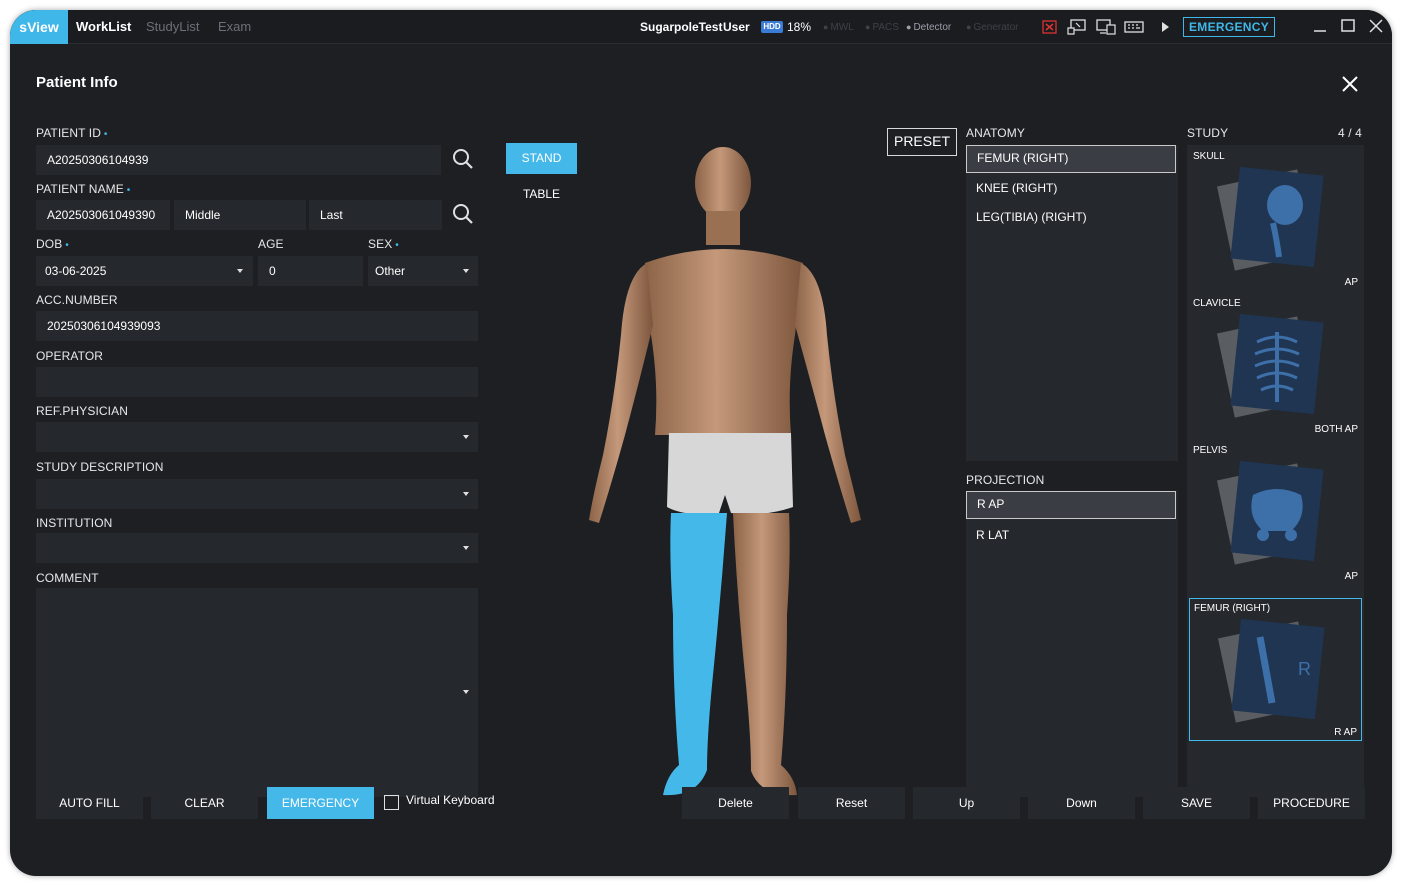 The width and height of the screenshot is (1402, 886). What do you see at coordinates (851, 803) in the screenshot?
I see `reset-button: Reset` at bounding box center [851, 803].